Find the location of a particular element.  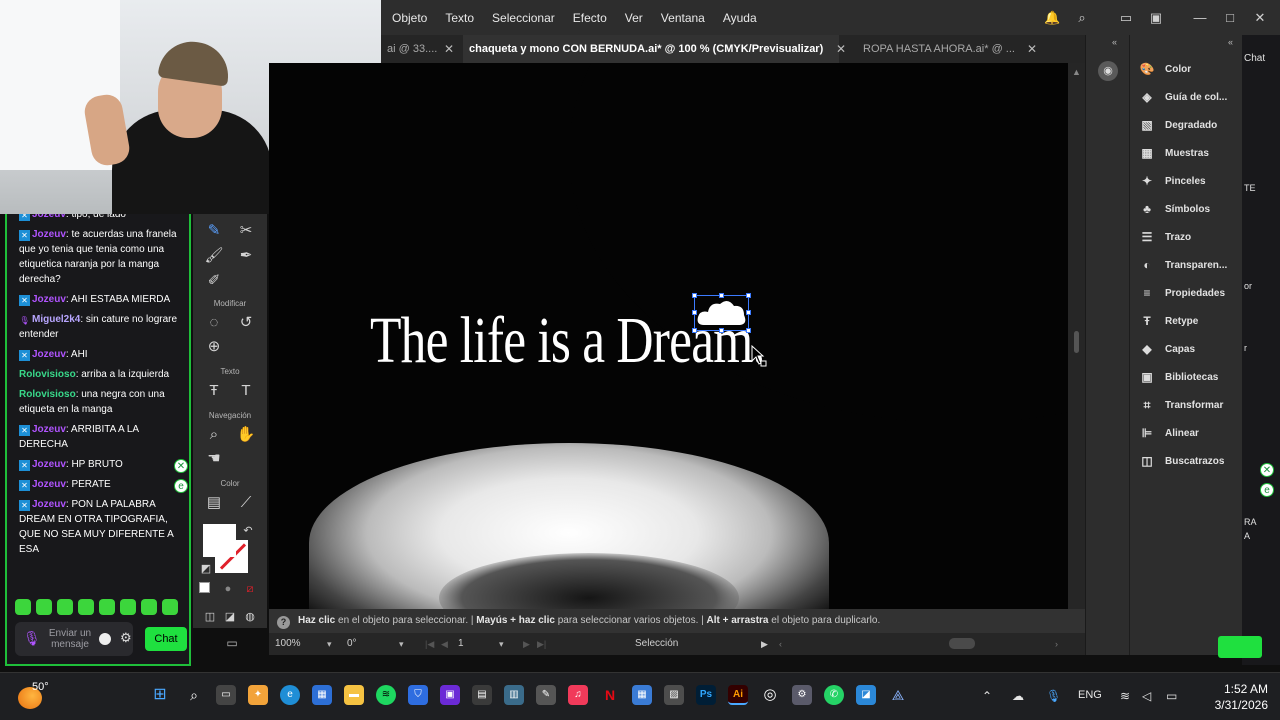

photos-icon: ◪ is located at coordinates (866, 695).